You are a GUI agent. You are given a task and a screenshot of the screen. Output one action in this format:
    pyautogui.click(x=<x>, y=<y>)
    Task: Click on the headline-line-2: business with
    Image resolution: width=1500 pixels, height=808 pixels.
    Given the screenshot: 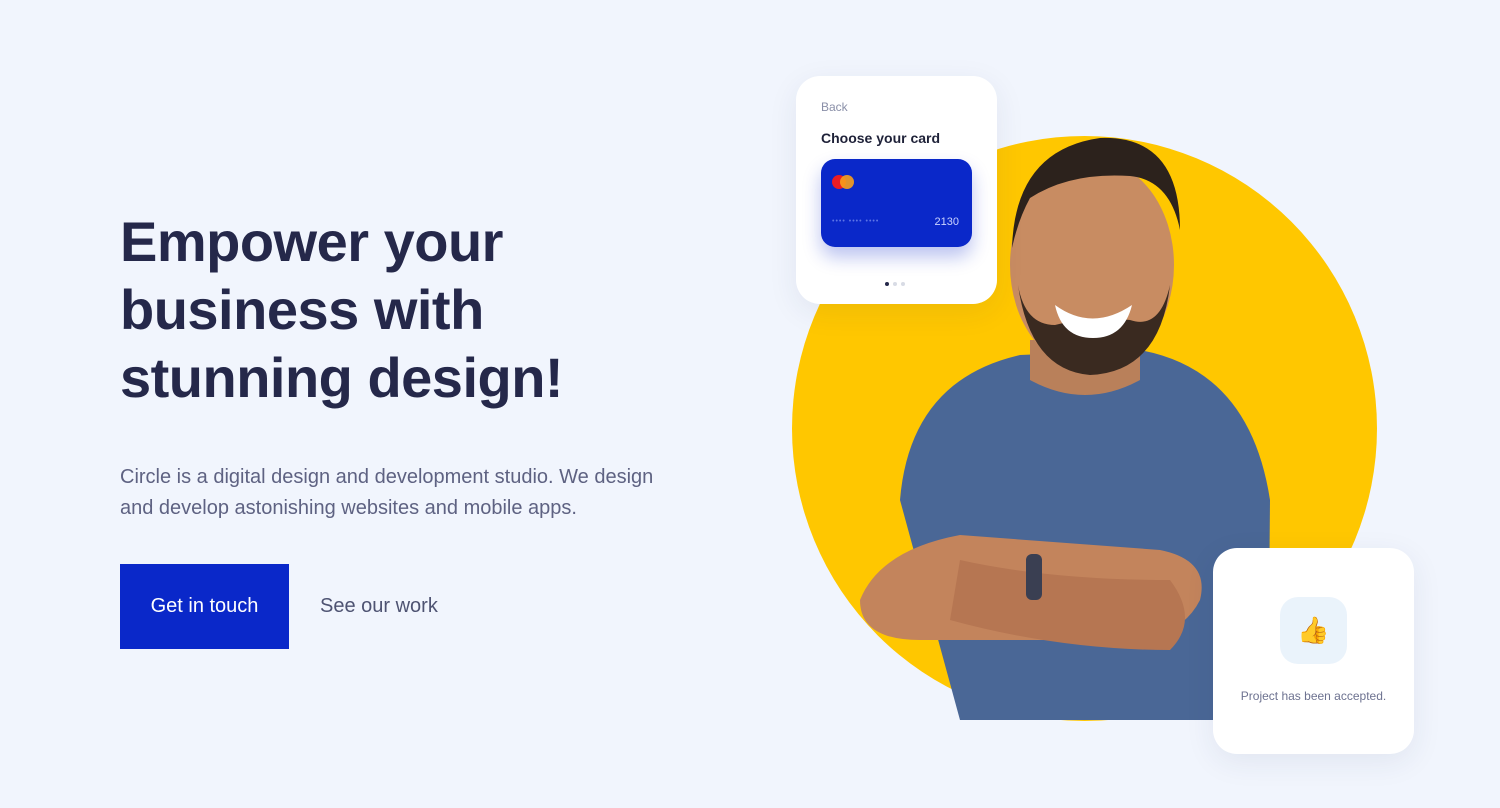 What is the action you would take?
    pyautogui.click(x=302, y=309)
    